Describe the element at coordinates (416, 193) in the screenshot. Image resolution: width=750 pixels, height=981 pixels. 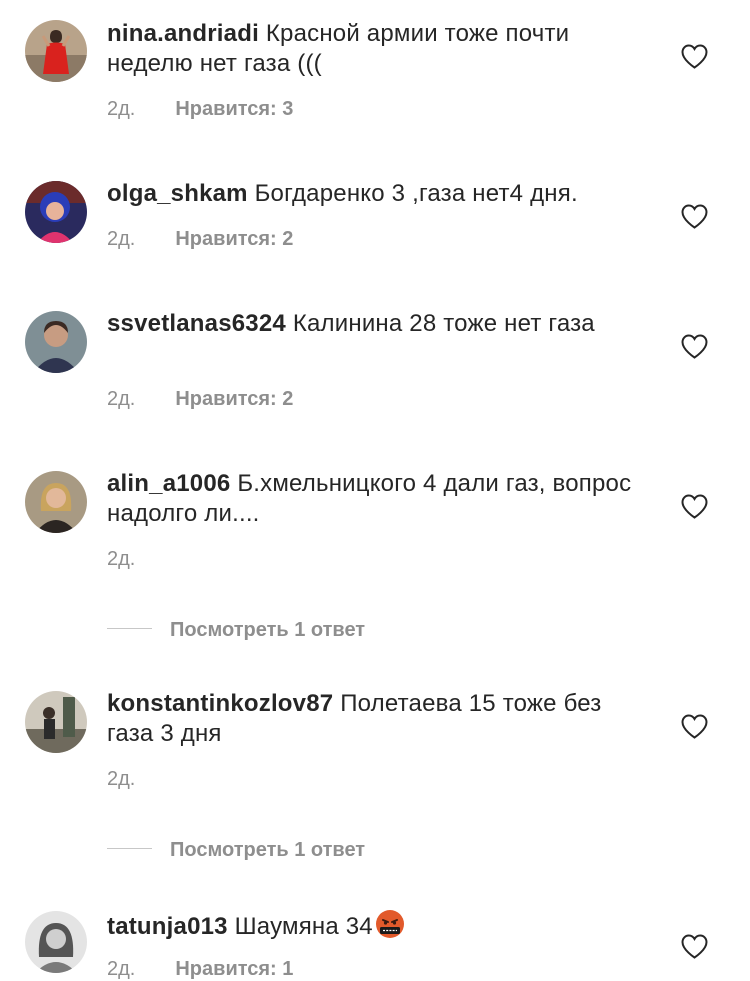
I see `comment-text: Богдаренко 3 ,газа нет4 дня.` at that location.